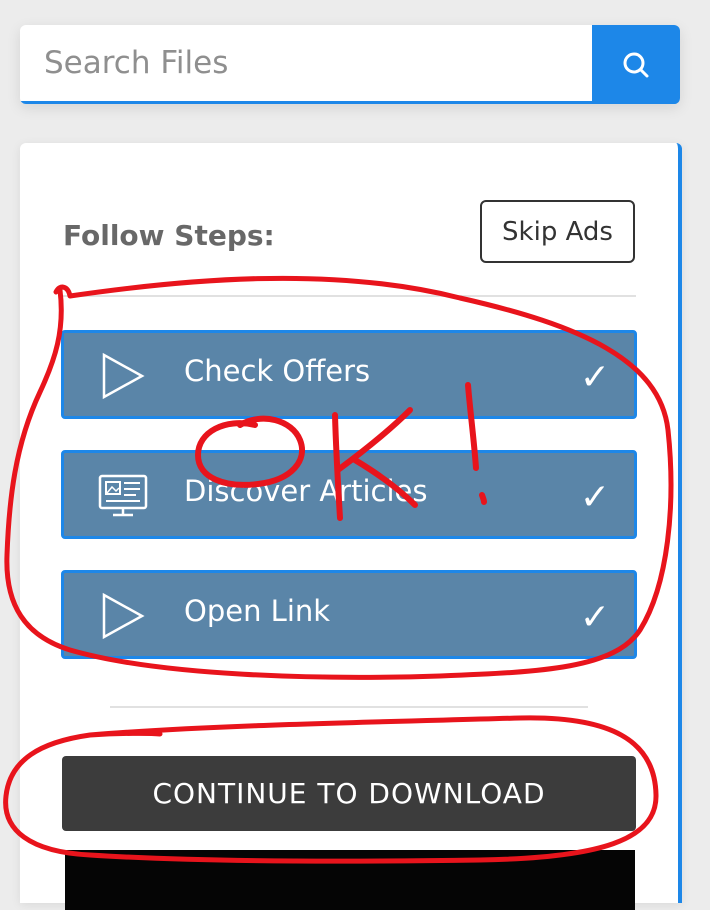 The height and width of the screenshot is (910, 710). Describe the element at coordinates (277, 371) in the screenshot. I see `step-label: Check Offers` at that location.